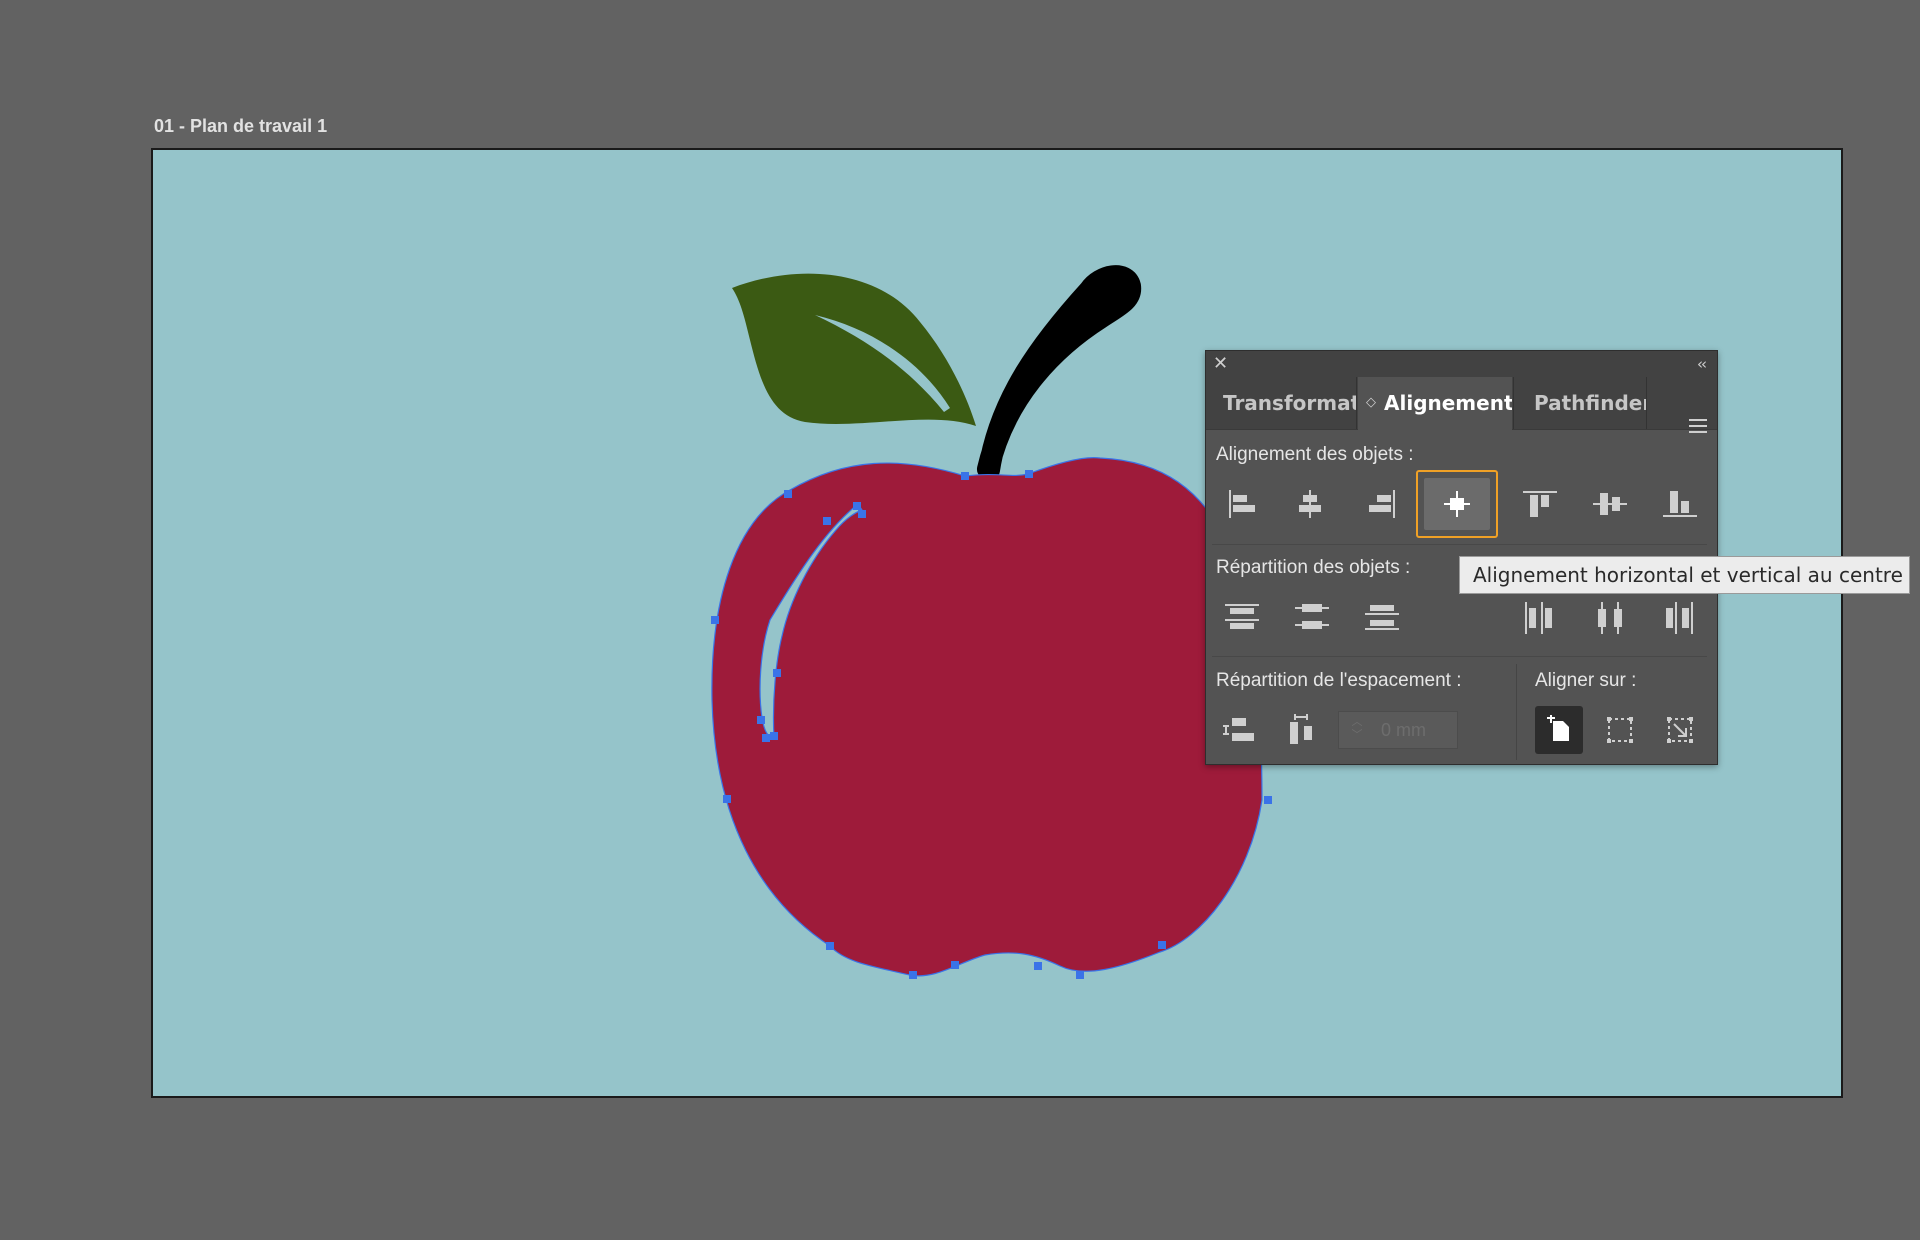 This screenshot has width=1920, height=1240. I want to click on align-top-icon, so click(1540, 504).